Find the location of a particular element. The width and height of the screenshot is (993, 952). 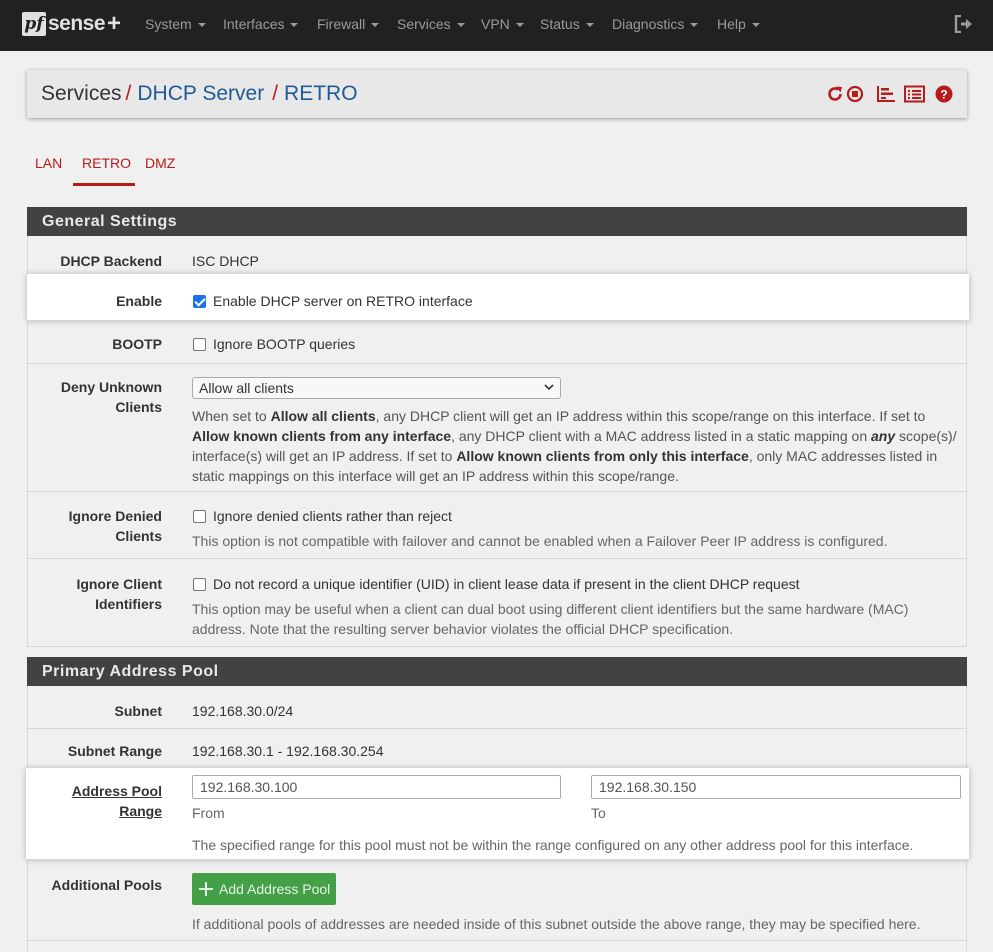

menu-status-label: Status is located at coordinates (560, 24).